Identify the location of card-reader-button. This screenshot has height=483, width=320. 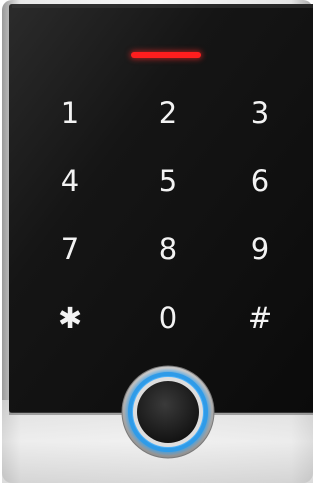
(168, 412).